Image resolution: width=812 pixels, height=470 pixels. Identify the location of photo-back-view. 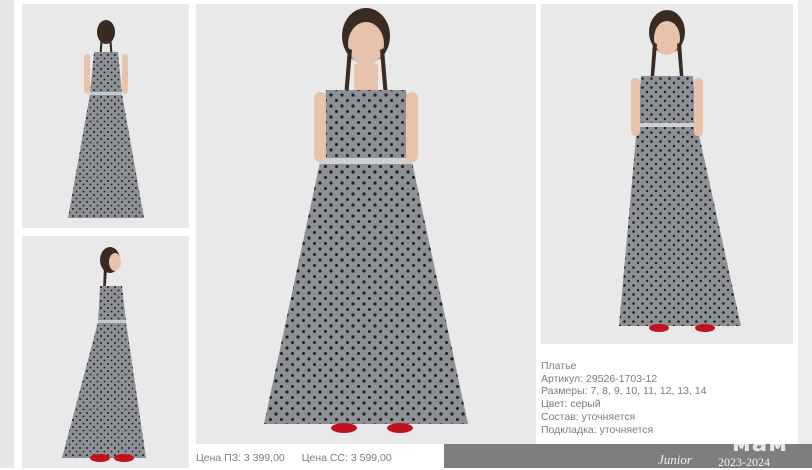
(105, 116).